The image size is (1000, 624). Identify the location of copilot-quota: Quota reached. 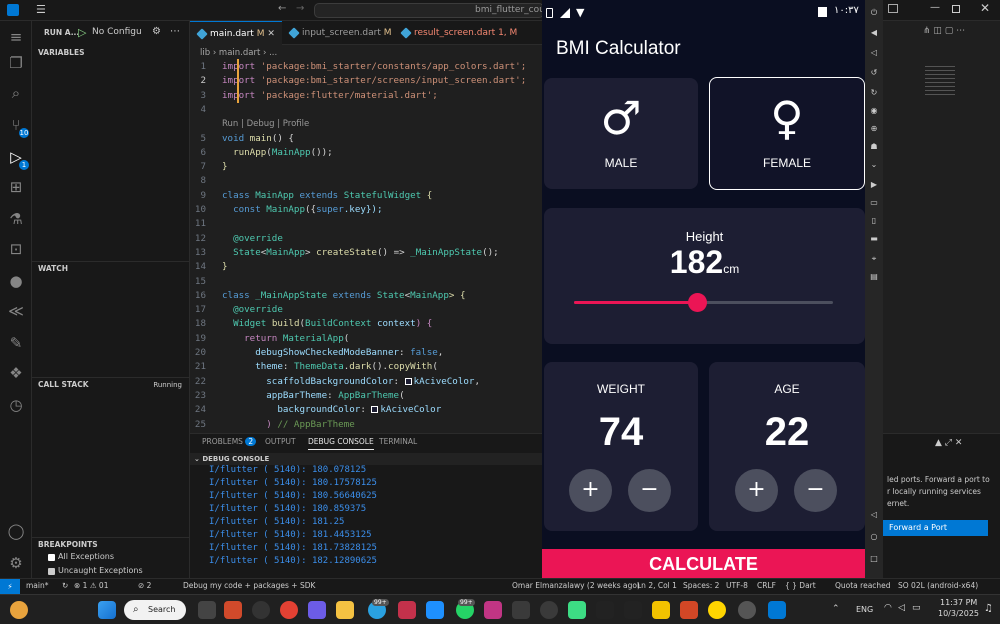
(863, 585).